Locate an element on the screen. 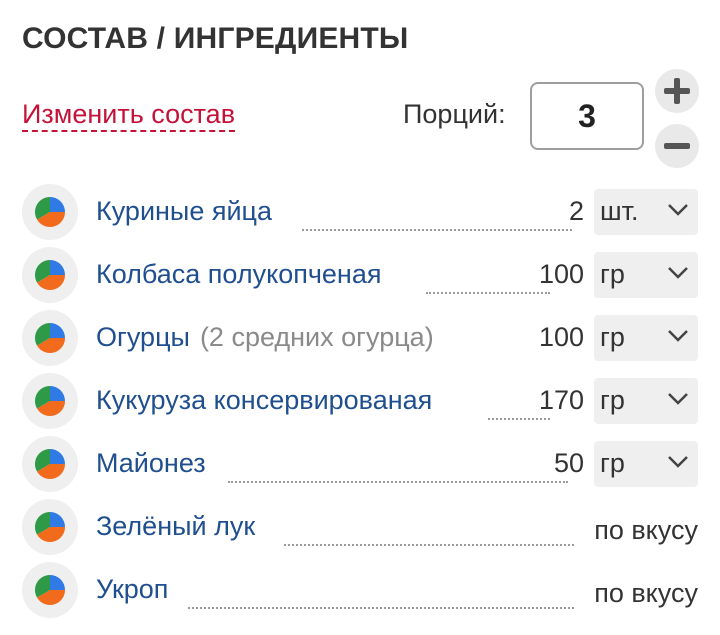  ingredient-note: (2 средних огурца) is located at coordinates (316, 337).